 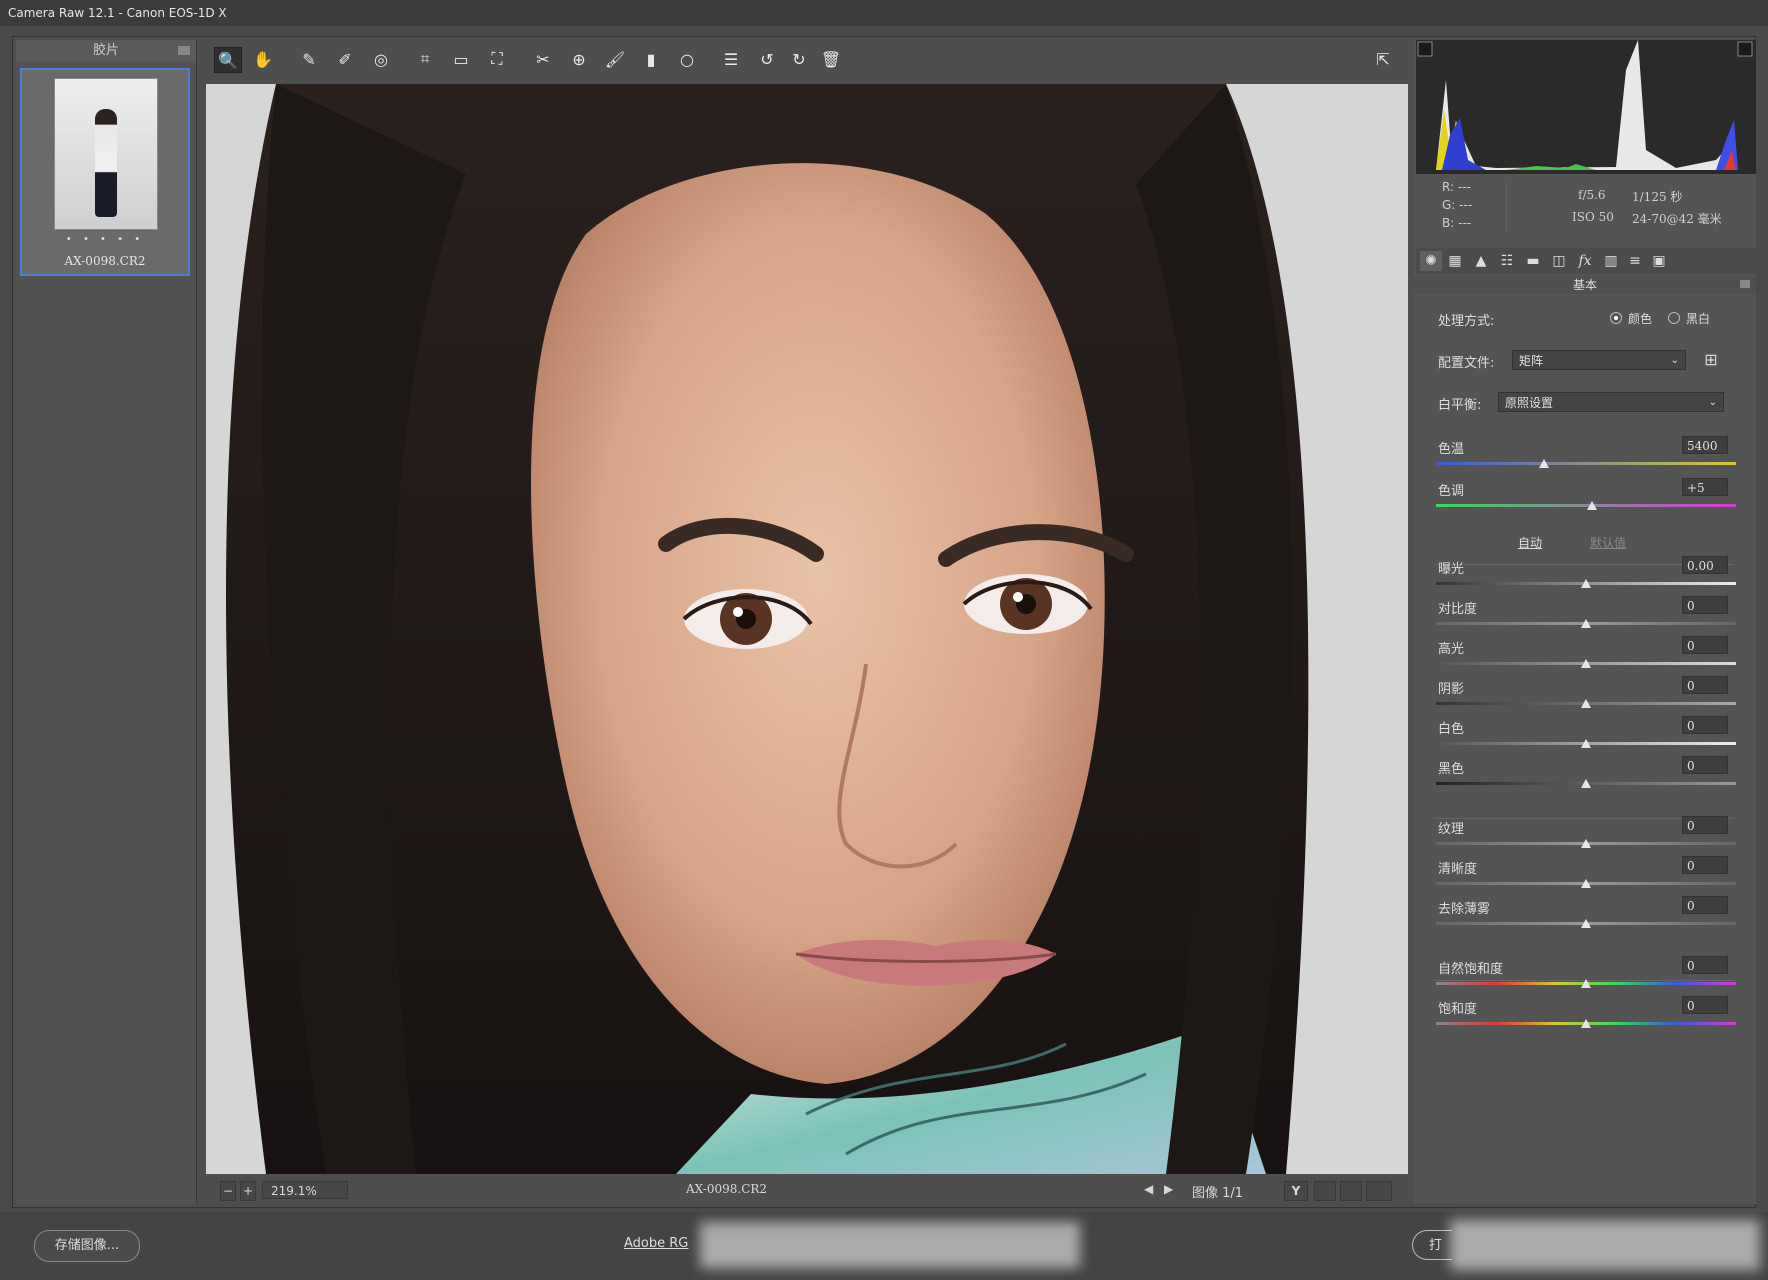 What do you see at coordinates (1481, 261) in the screenshot?
I see `detail-tab-icon: ▲` at bounding box center [1481, 261].